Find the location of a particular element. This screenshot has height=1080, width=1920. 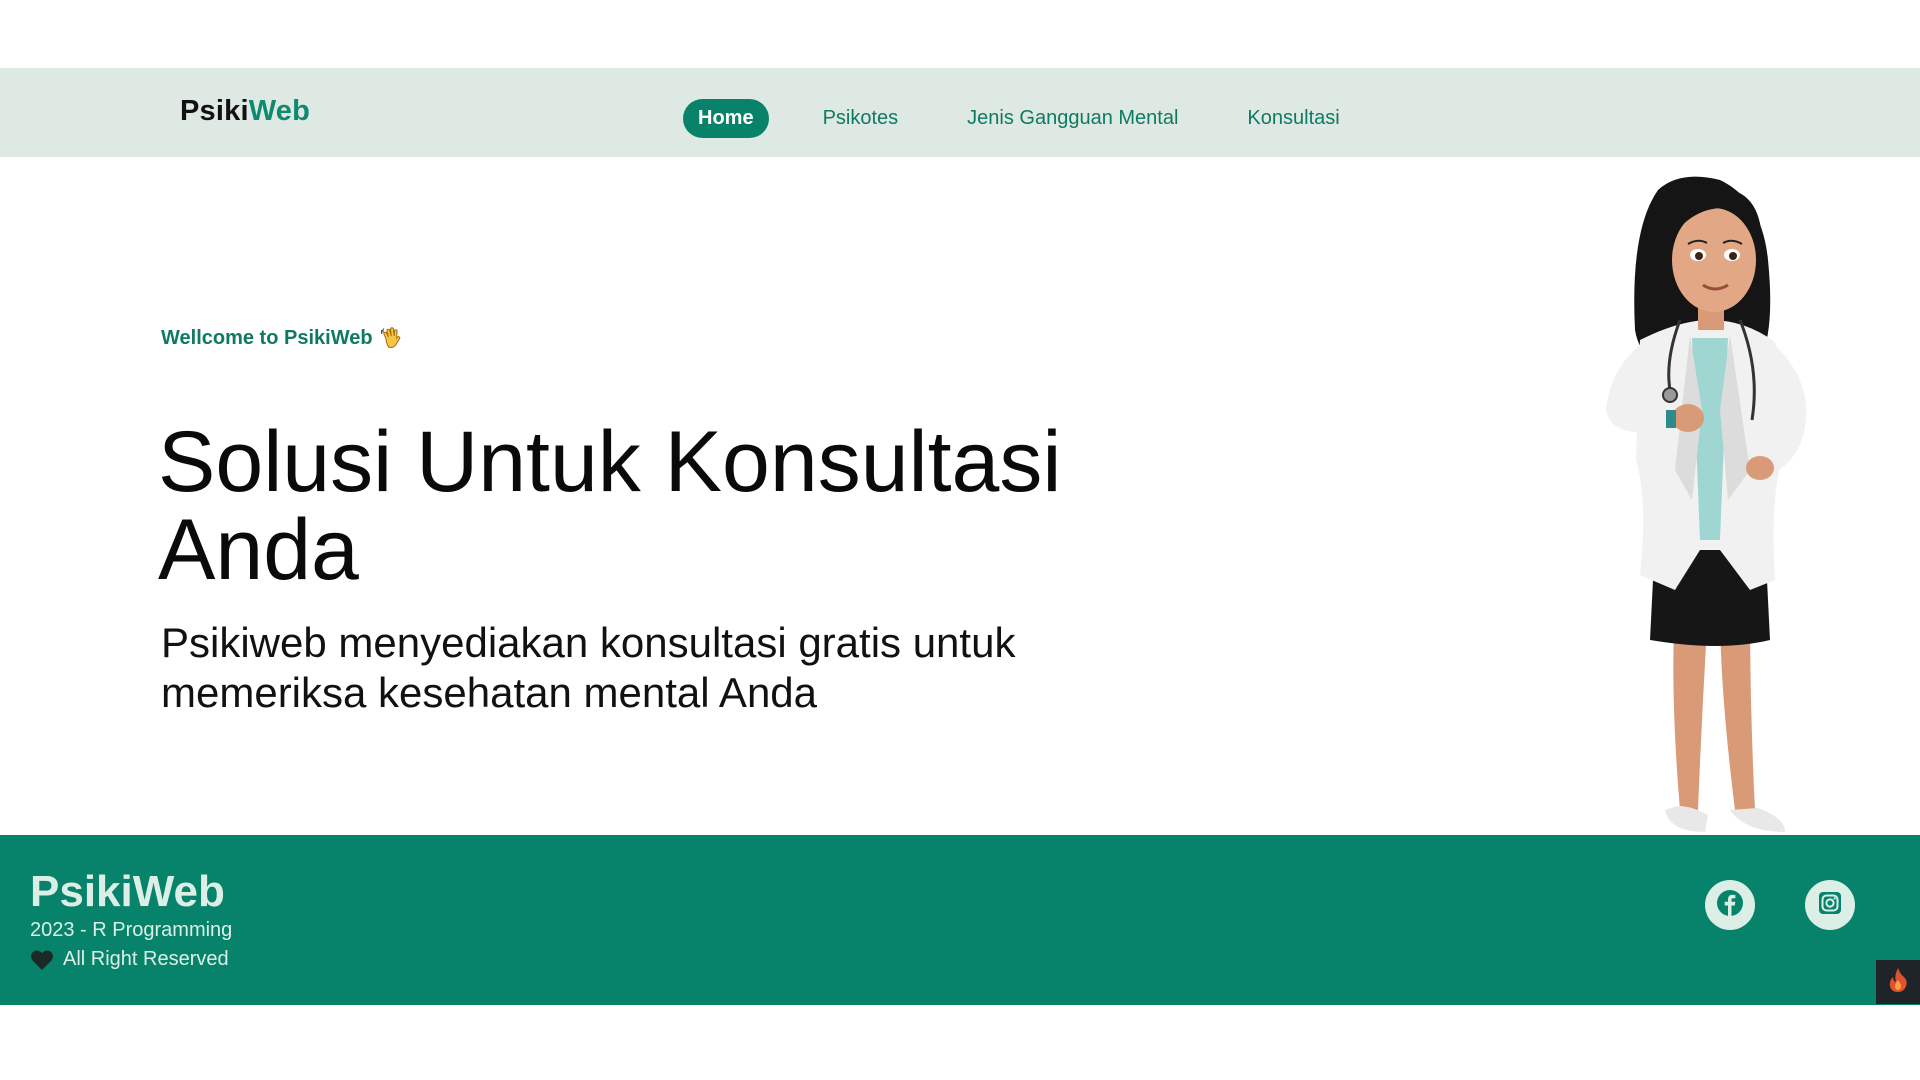

facebook-icon is located at coordinates (1730, 905).